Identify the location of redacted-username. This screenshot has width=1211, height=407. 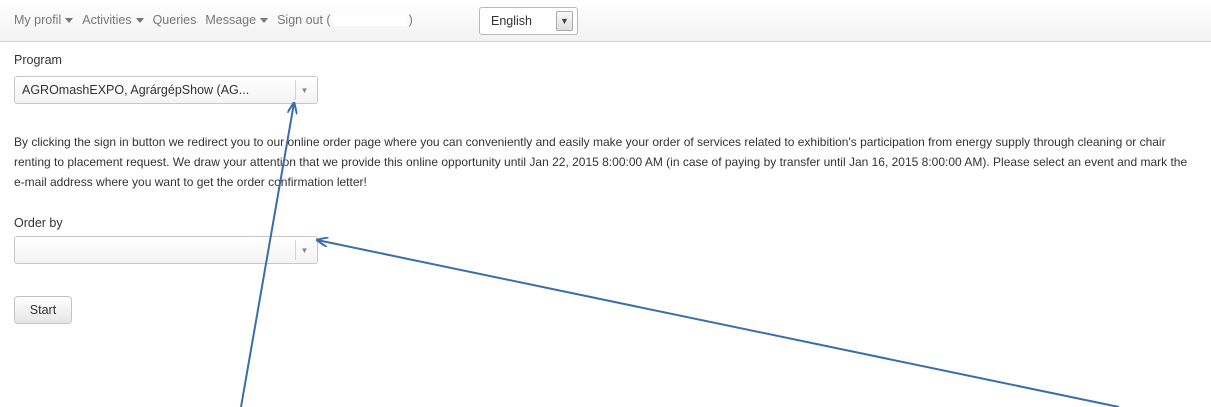
(369, 20).